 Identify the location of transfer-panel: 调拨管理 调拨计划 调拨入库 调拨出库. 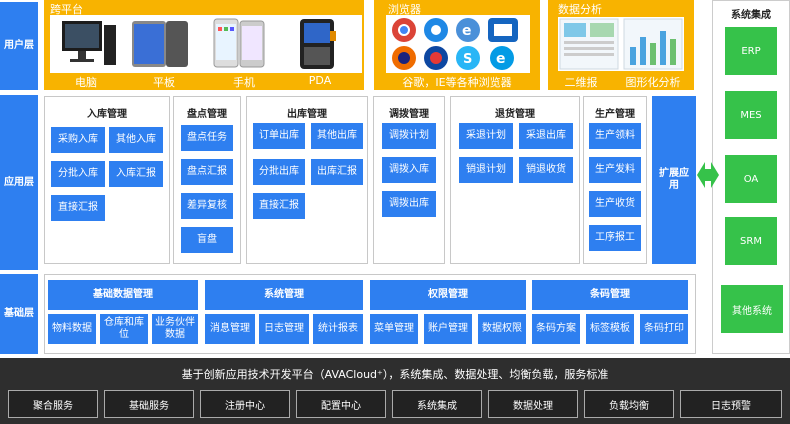
(409, 180).